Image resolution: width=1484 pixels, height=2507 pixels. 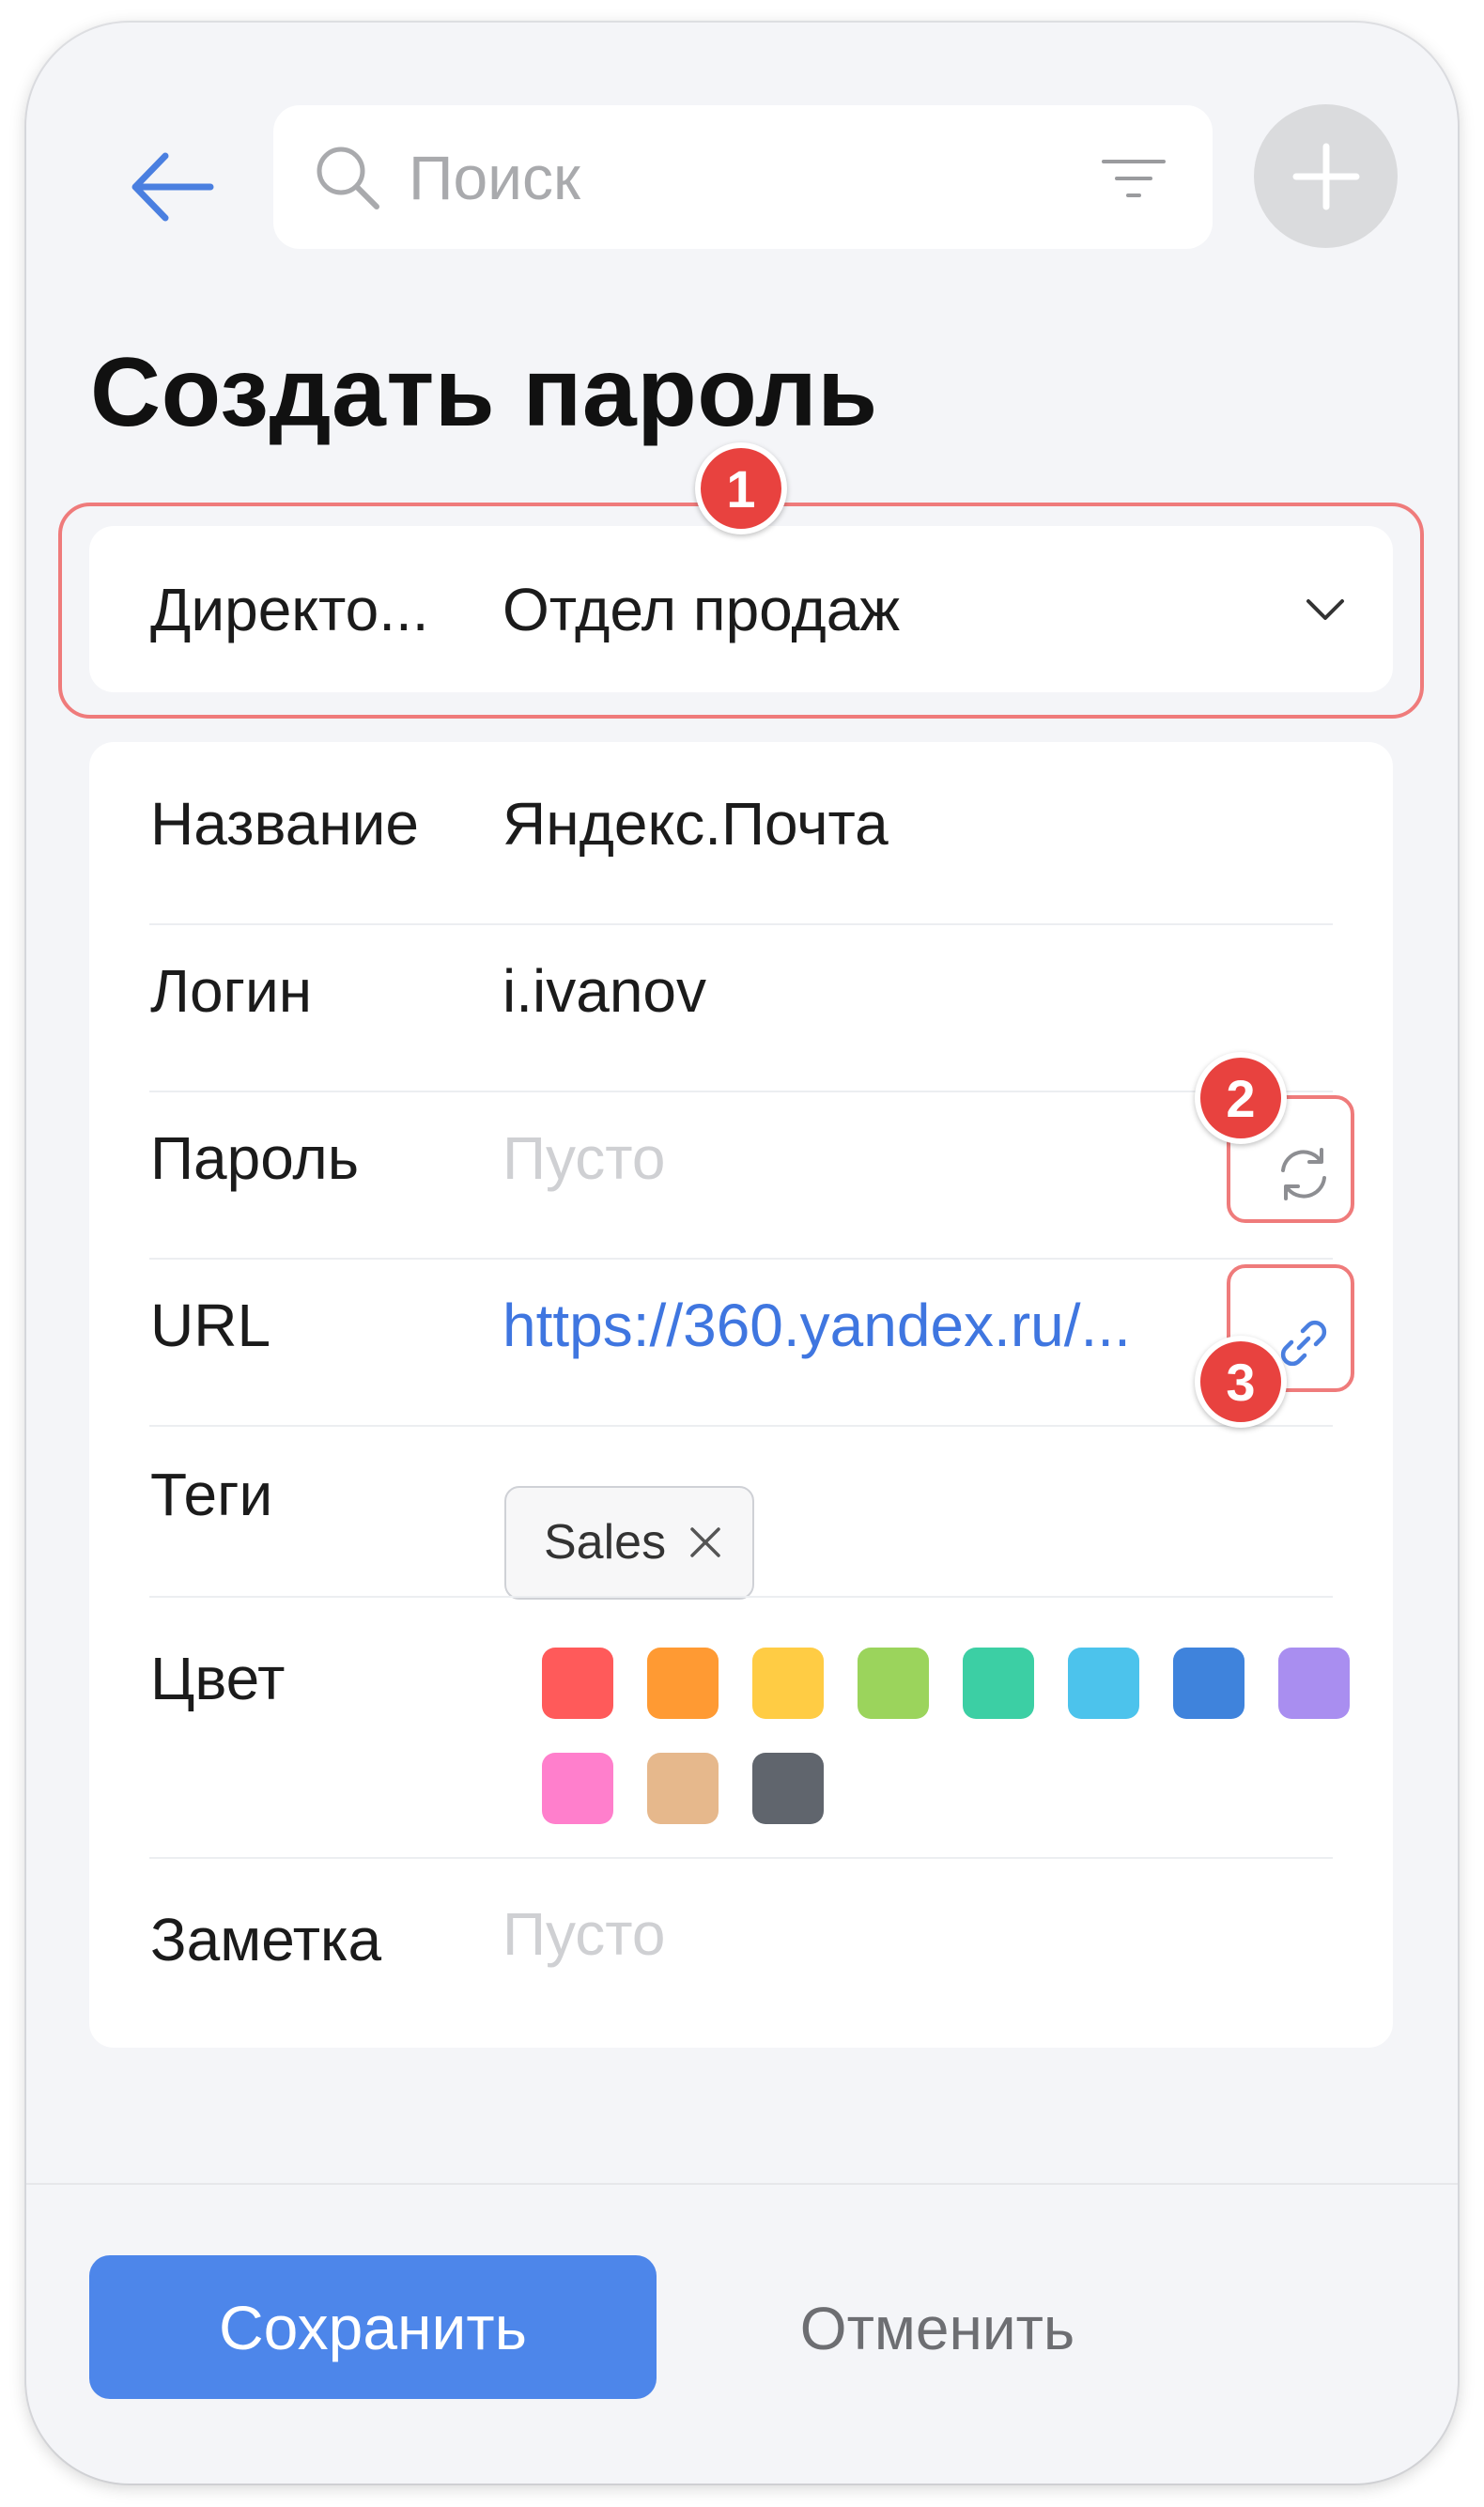 What do you see at coordinates (683, 1683) in the screenshot?
I see `color-swatch-orange` at bounding box center [683, 1683].